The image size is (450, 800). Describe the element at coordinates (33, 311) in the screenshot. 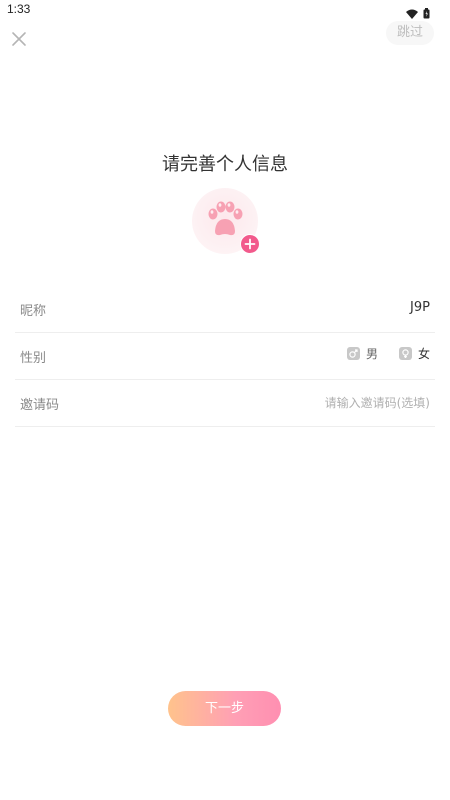

I see `nickname-label: 昵称` at that location.